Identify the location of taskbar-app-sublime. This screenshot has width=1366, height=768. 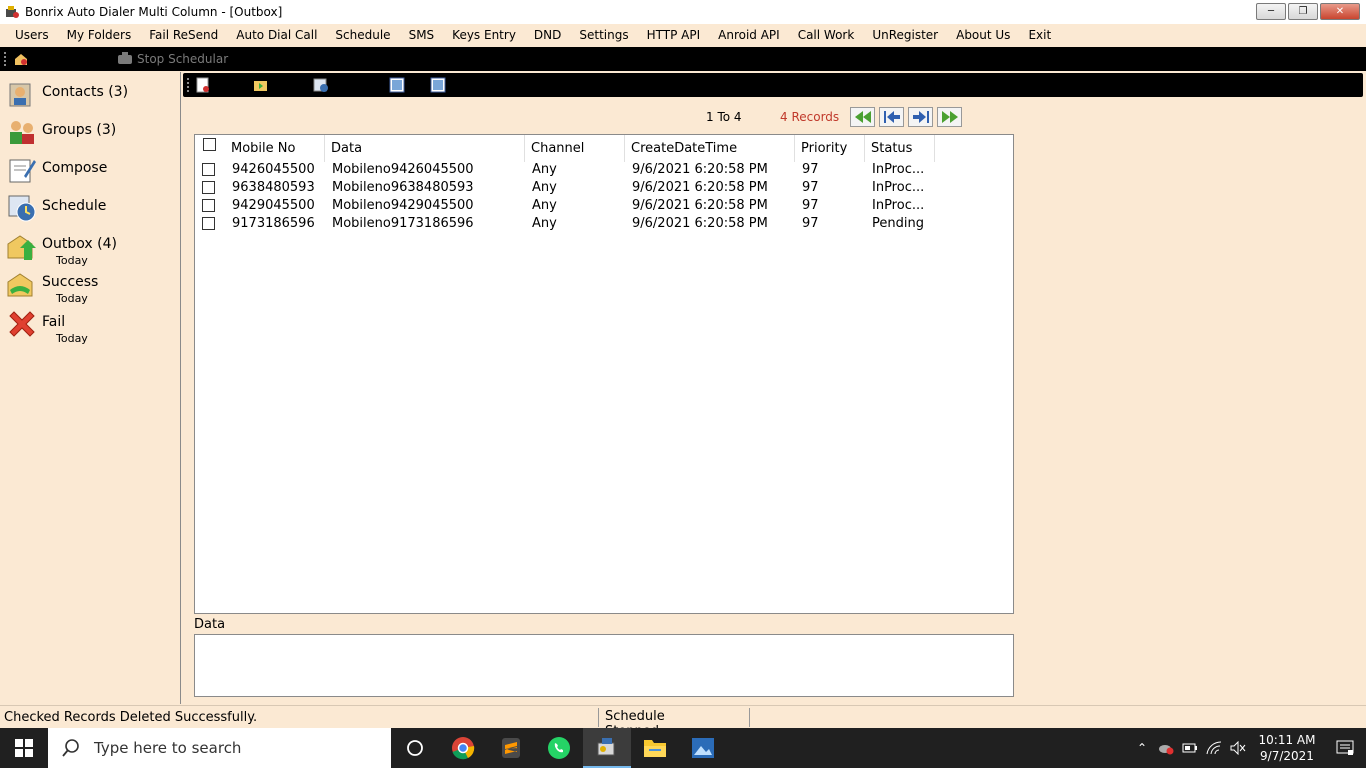
(511, 748).